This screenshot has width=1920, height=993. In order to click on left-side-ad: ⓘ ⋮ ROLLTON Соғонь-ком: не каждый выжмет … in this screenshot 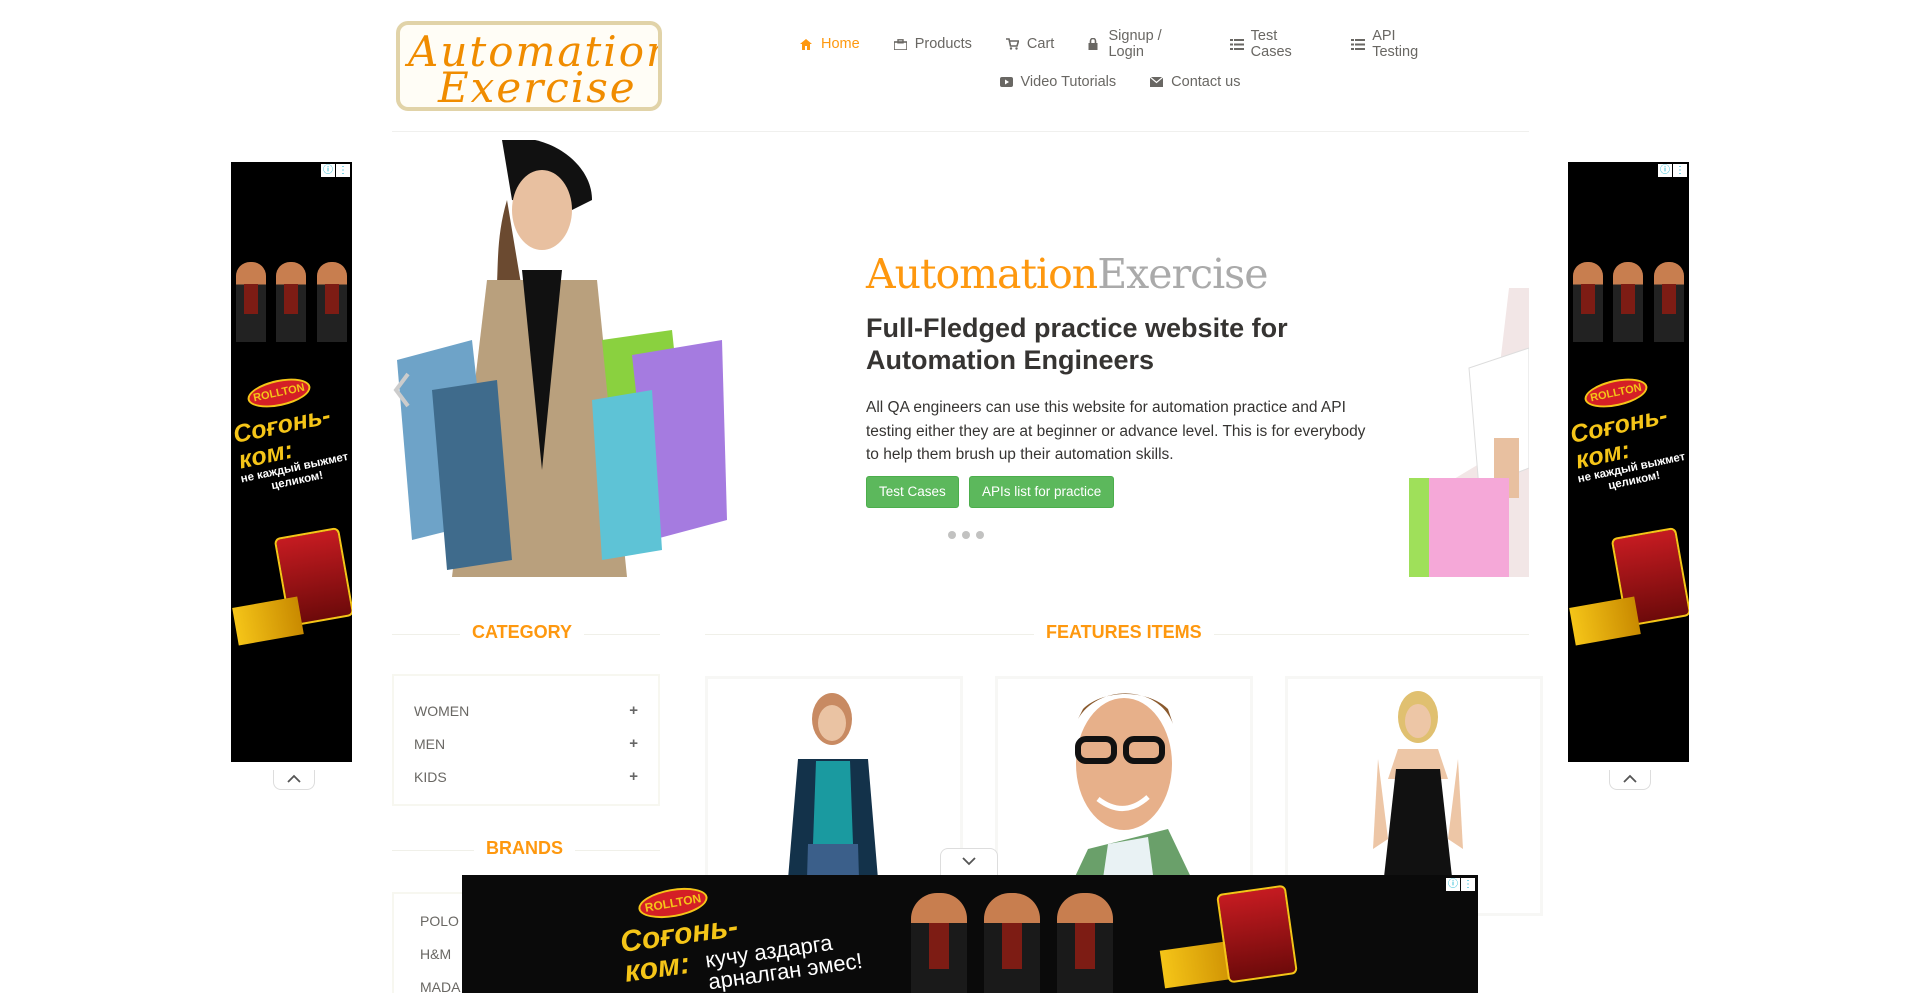, I will do `click(291, 462)`.